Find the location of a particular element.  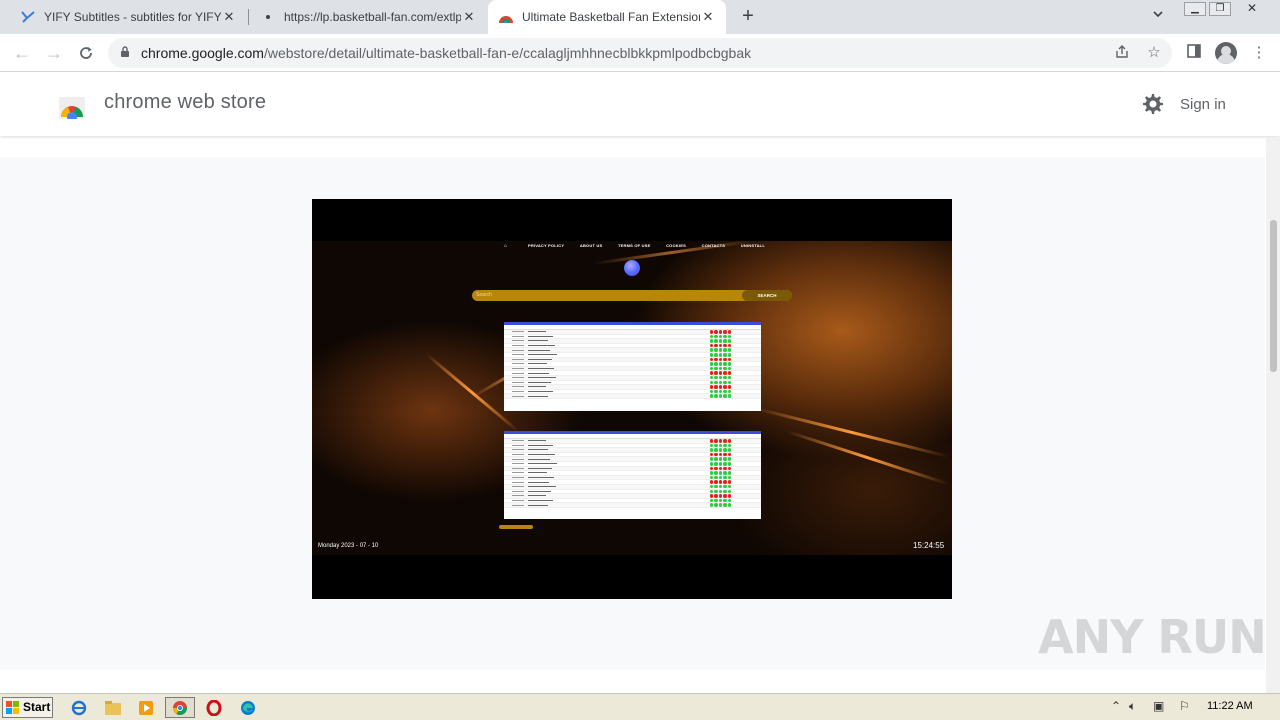

preview-nav-item: TERMS OF USE is located at coordinates (634, 245).